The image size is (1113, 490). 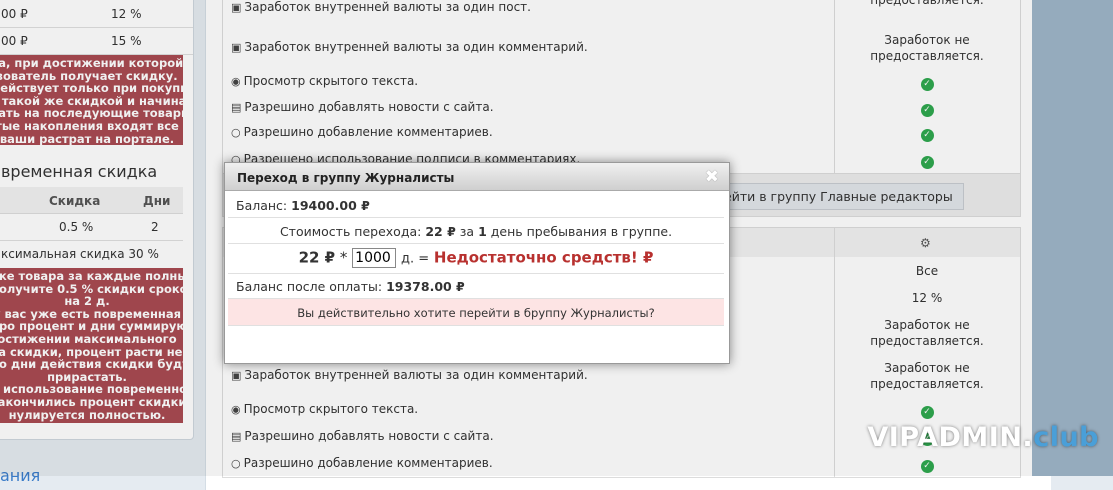 What do you see at coordinates (476, 205) in the screenshot?
I see `balance-row: Баланс: 19400.00 ₽` at bounding box center [476, 205].